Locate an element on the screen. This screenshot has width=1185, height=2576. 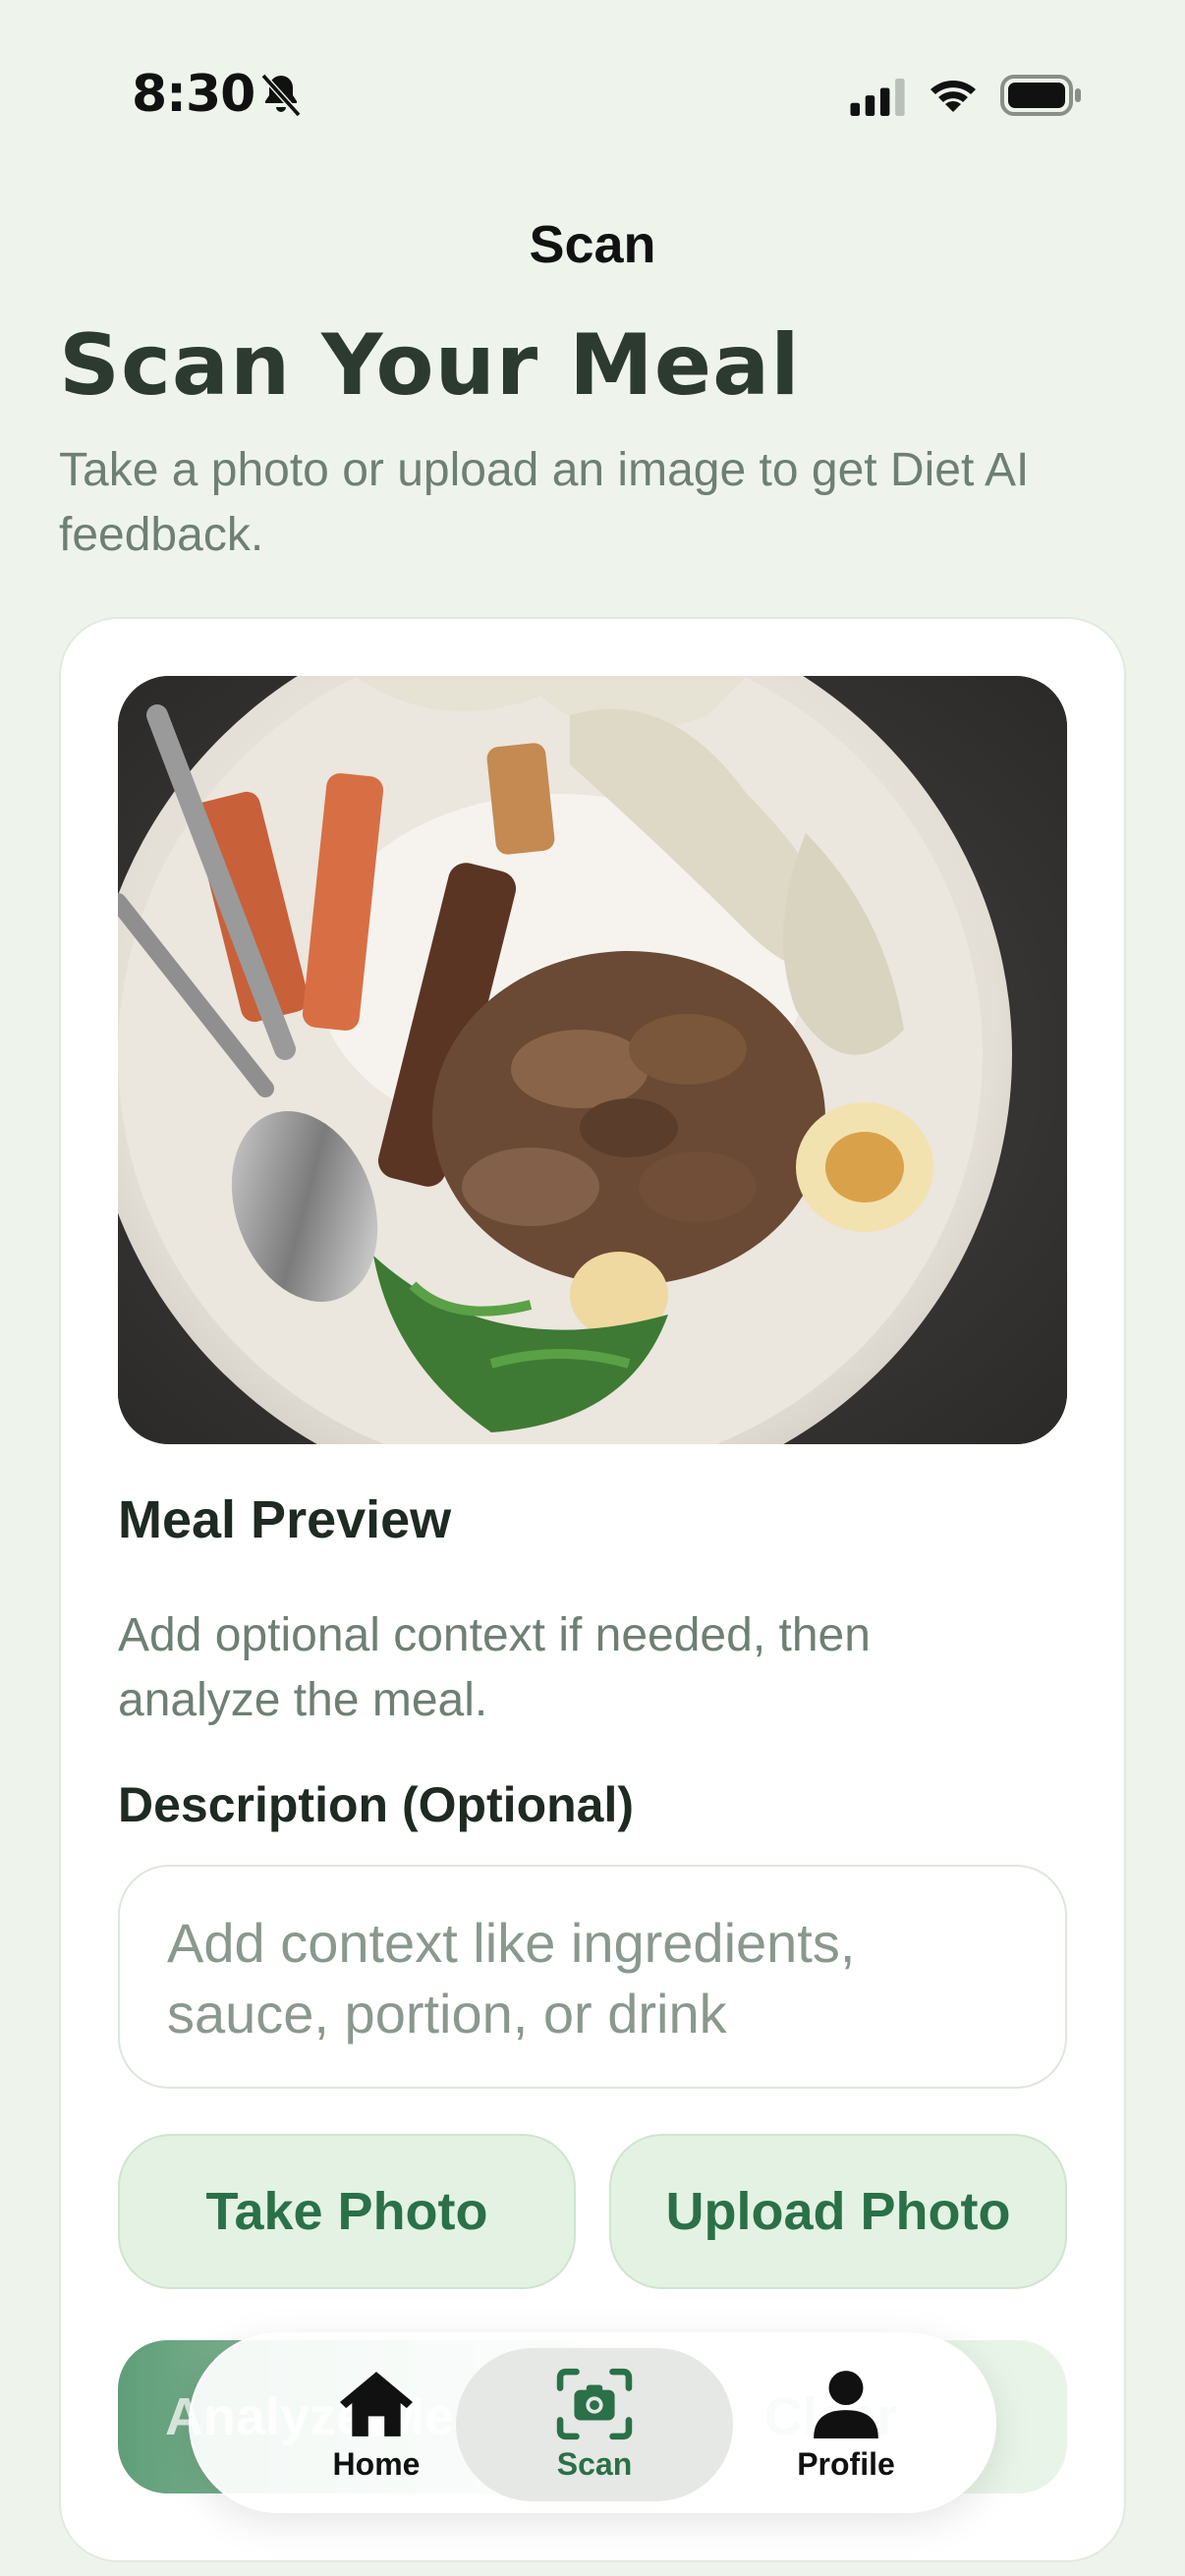
description-input is located at coordinates (592, 1976).